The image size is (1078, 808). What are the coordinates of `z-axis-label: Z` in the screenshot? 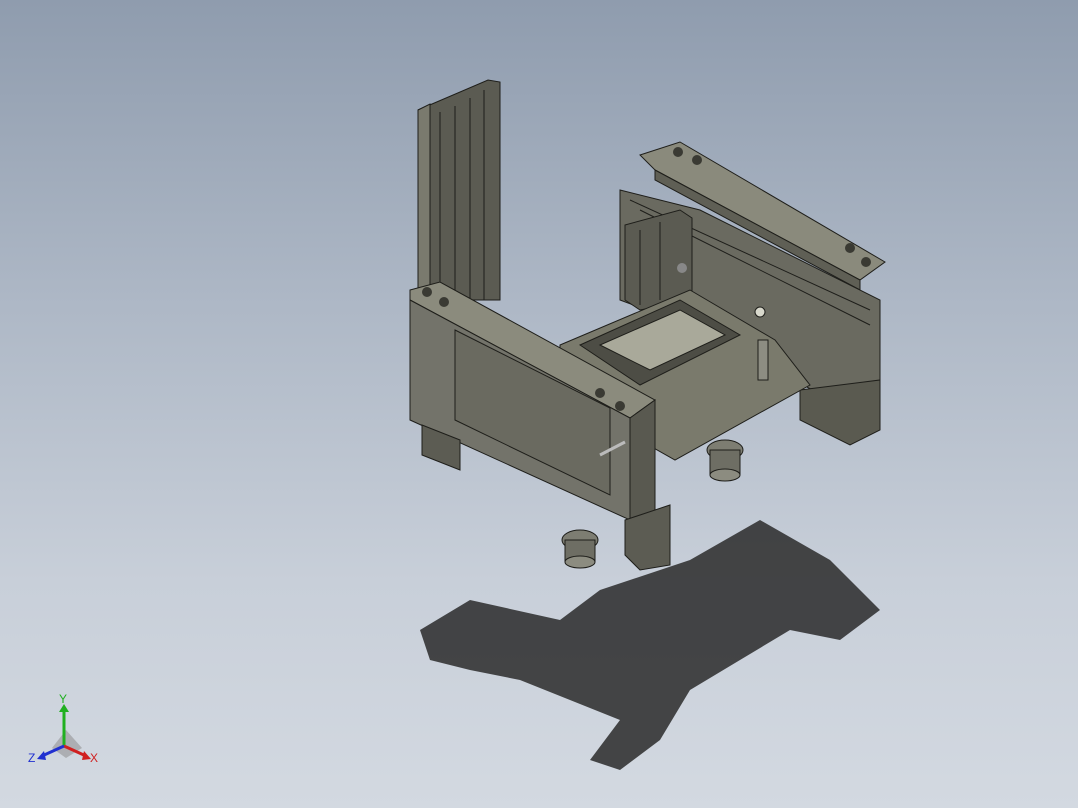 It's located at (31, 758).